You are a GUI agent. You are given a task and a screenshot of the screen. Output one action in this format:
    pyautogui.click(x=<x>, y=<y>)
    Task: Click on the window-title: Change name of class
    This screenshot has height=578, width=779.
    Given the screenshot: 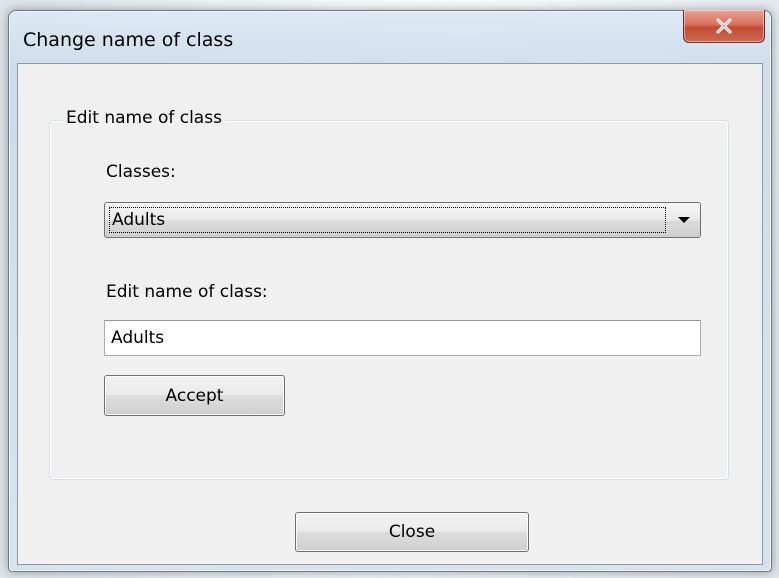 What is the action you would take?
    pyautogui.click(x=128, y=40)
    